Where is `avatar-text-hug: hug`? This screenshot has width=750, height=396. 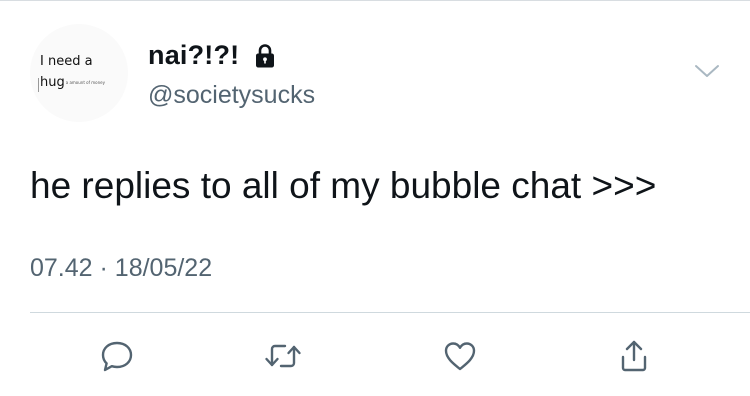 avatar-text-hug: hug is located at coordinates (52, 82).